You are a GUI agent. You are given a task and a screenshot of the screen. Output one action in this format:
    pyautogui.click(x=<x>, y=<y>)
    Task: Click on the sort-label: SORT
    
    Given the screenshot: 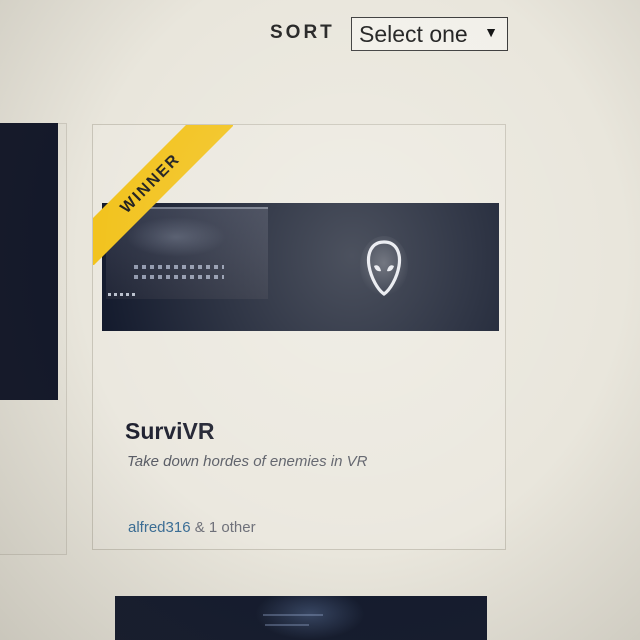 What is the action you would take?
    pyautogui.click(x=302, y=32)
    